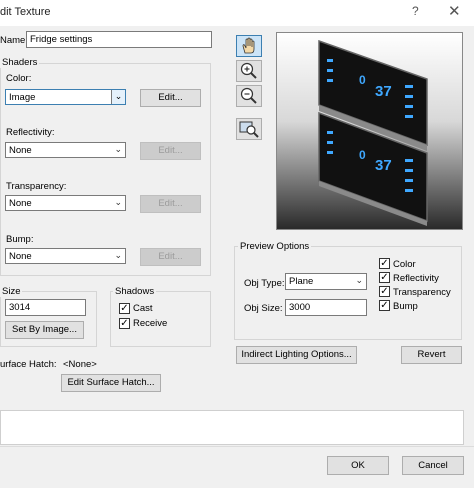 The image size is (474, 488). What do you see at coordinates (358, 465) in the screenshot?
I see `ok-button: OK` at bounding box center [358, 465].